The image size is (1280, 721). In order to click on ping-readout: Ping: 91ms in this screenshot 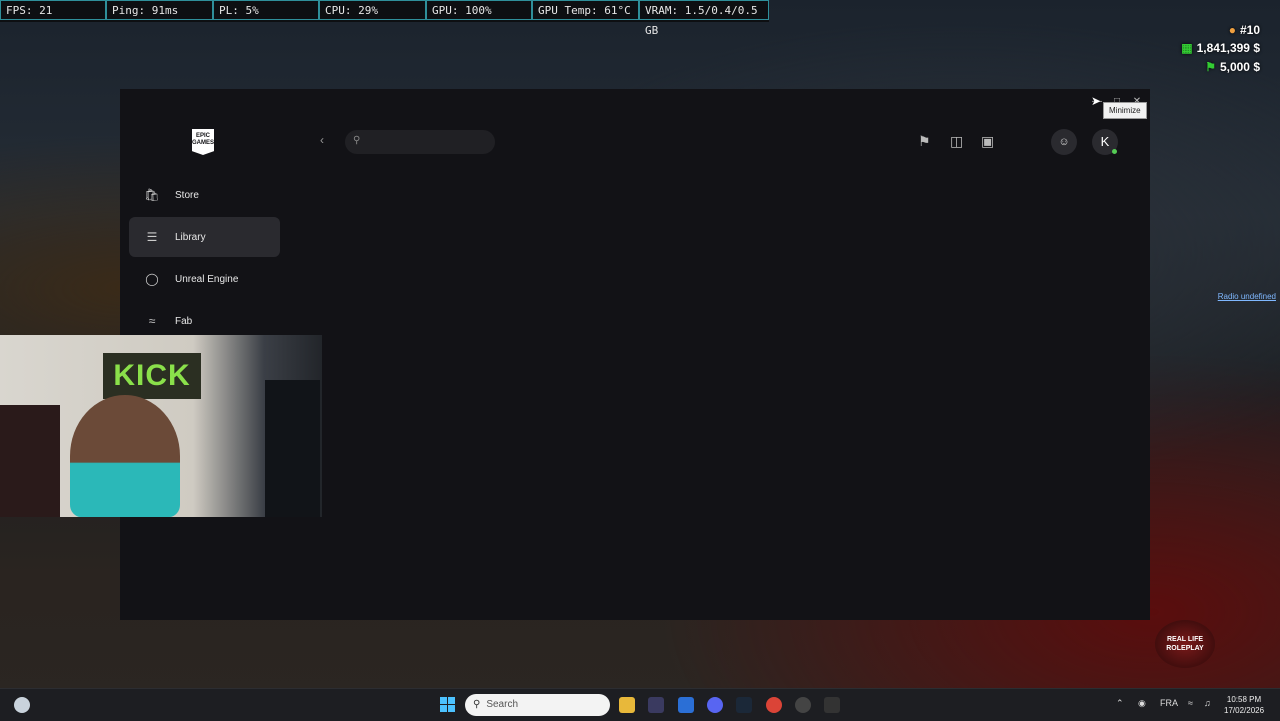, I will do `click(159, 10)`.